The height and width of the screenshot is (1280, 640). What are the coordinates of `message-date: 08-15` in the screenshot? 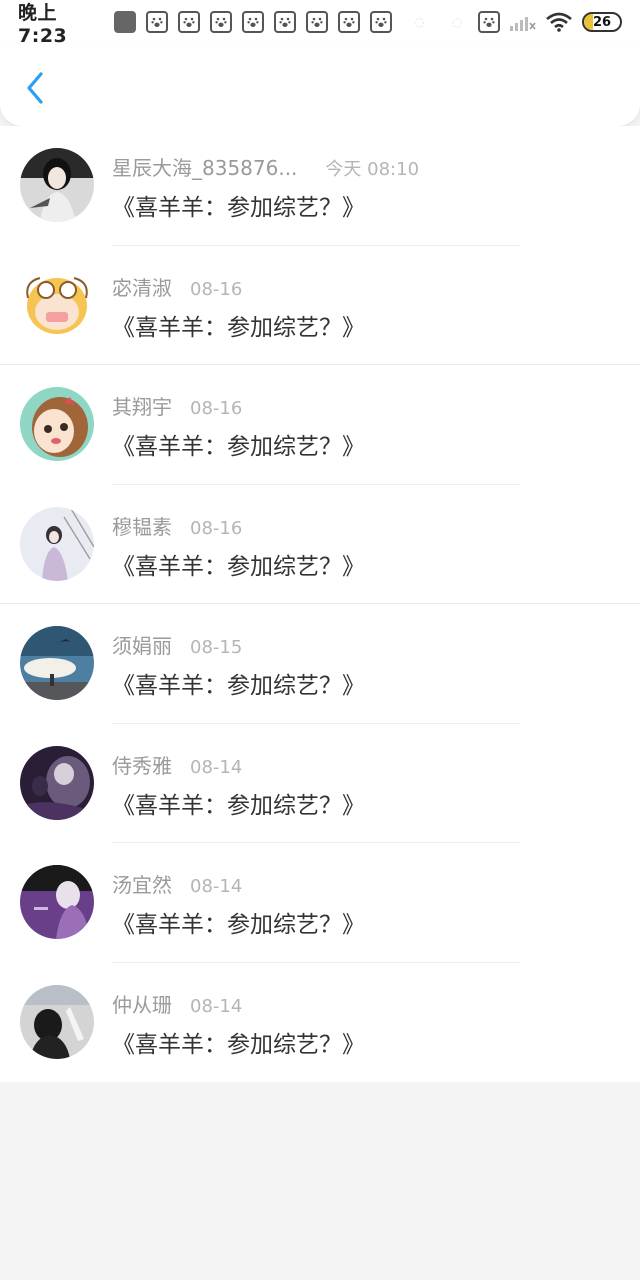 It's located at (216, 647).